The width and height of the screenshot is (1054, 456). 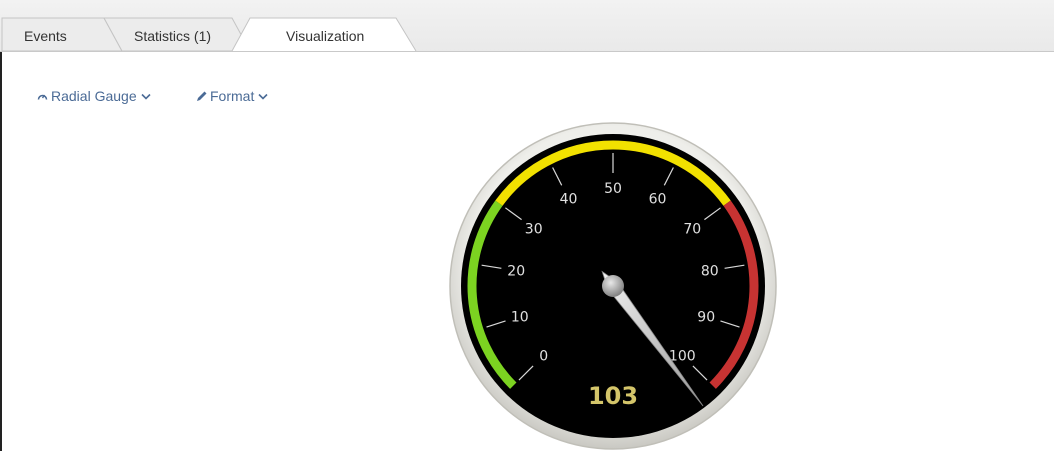 What do you see at coordinates (45, 36) in the screenshot?
I see `tab-events: Events` at bounding box center [45, 36].